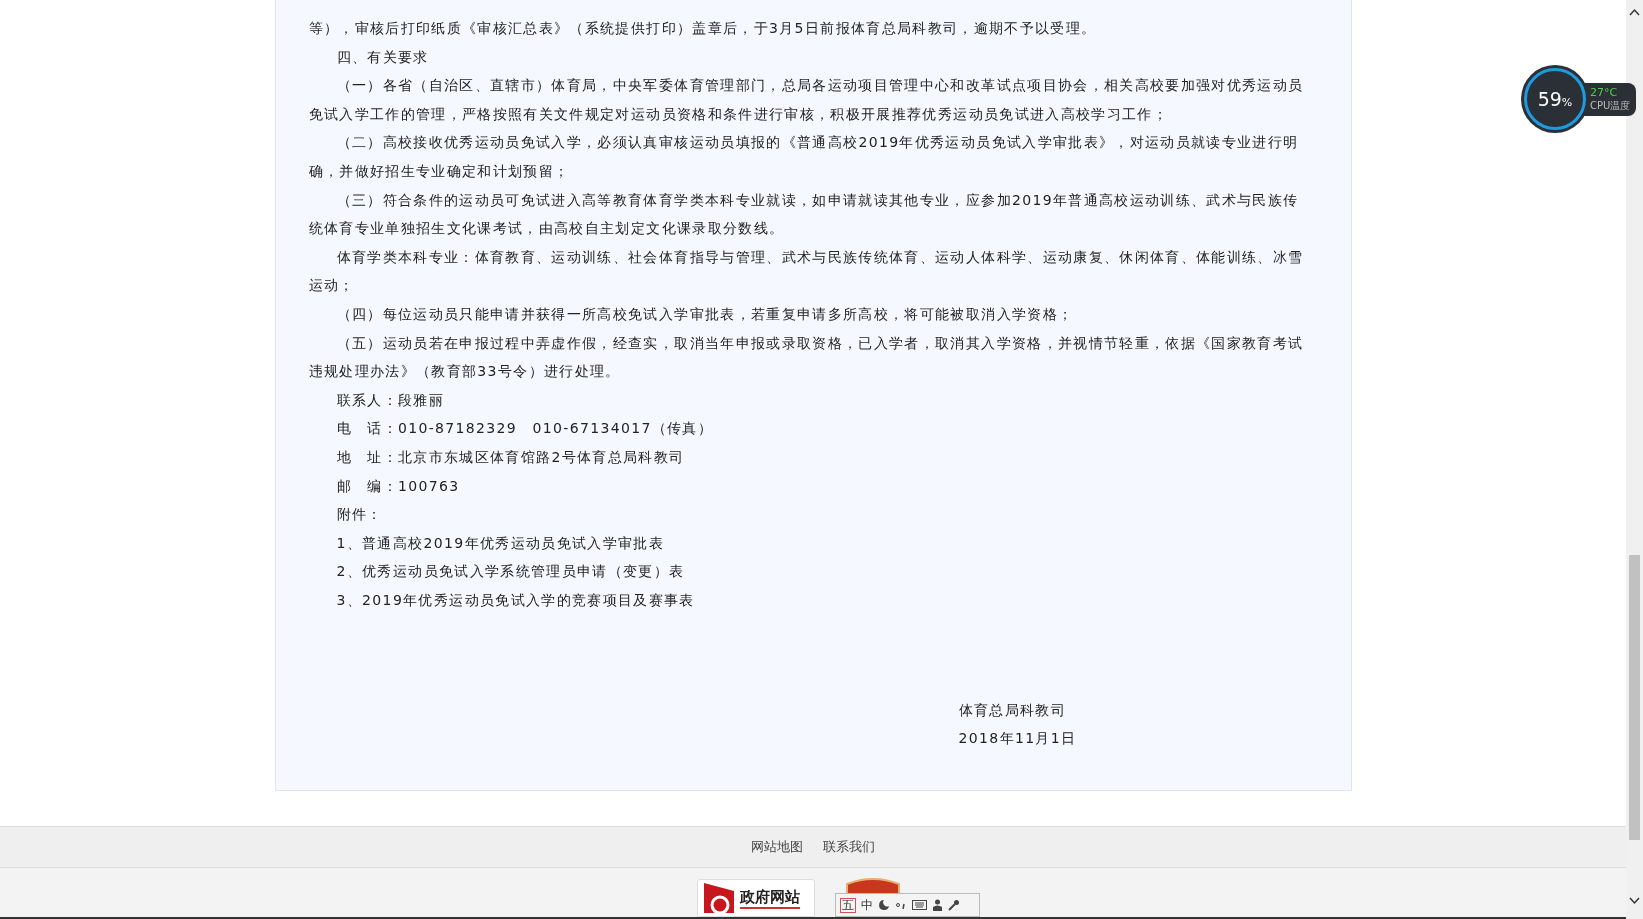 The width and height of the screenshot is (1643, 919). I want to click on government-site-badge: 政府网站, so click(756, 898).